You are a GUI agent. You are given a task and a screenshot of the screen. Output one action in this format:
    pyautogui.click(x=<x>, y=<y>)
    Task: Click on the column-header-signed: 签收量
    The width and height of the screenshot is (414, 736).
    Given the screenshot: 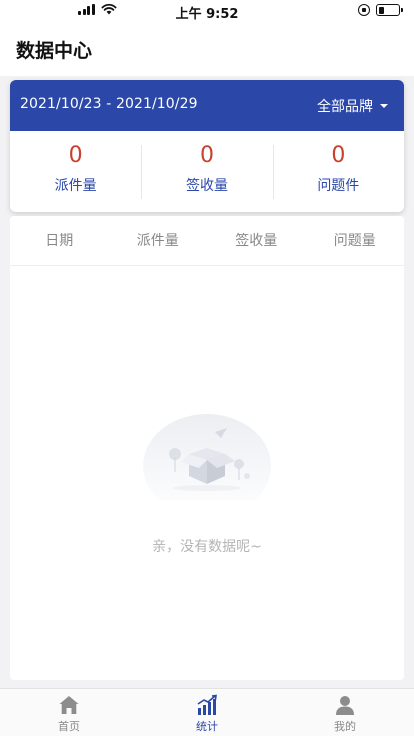 What is the action you would take?
    pyautogui.click(x=256, y=241)
    